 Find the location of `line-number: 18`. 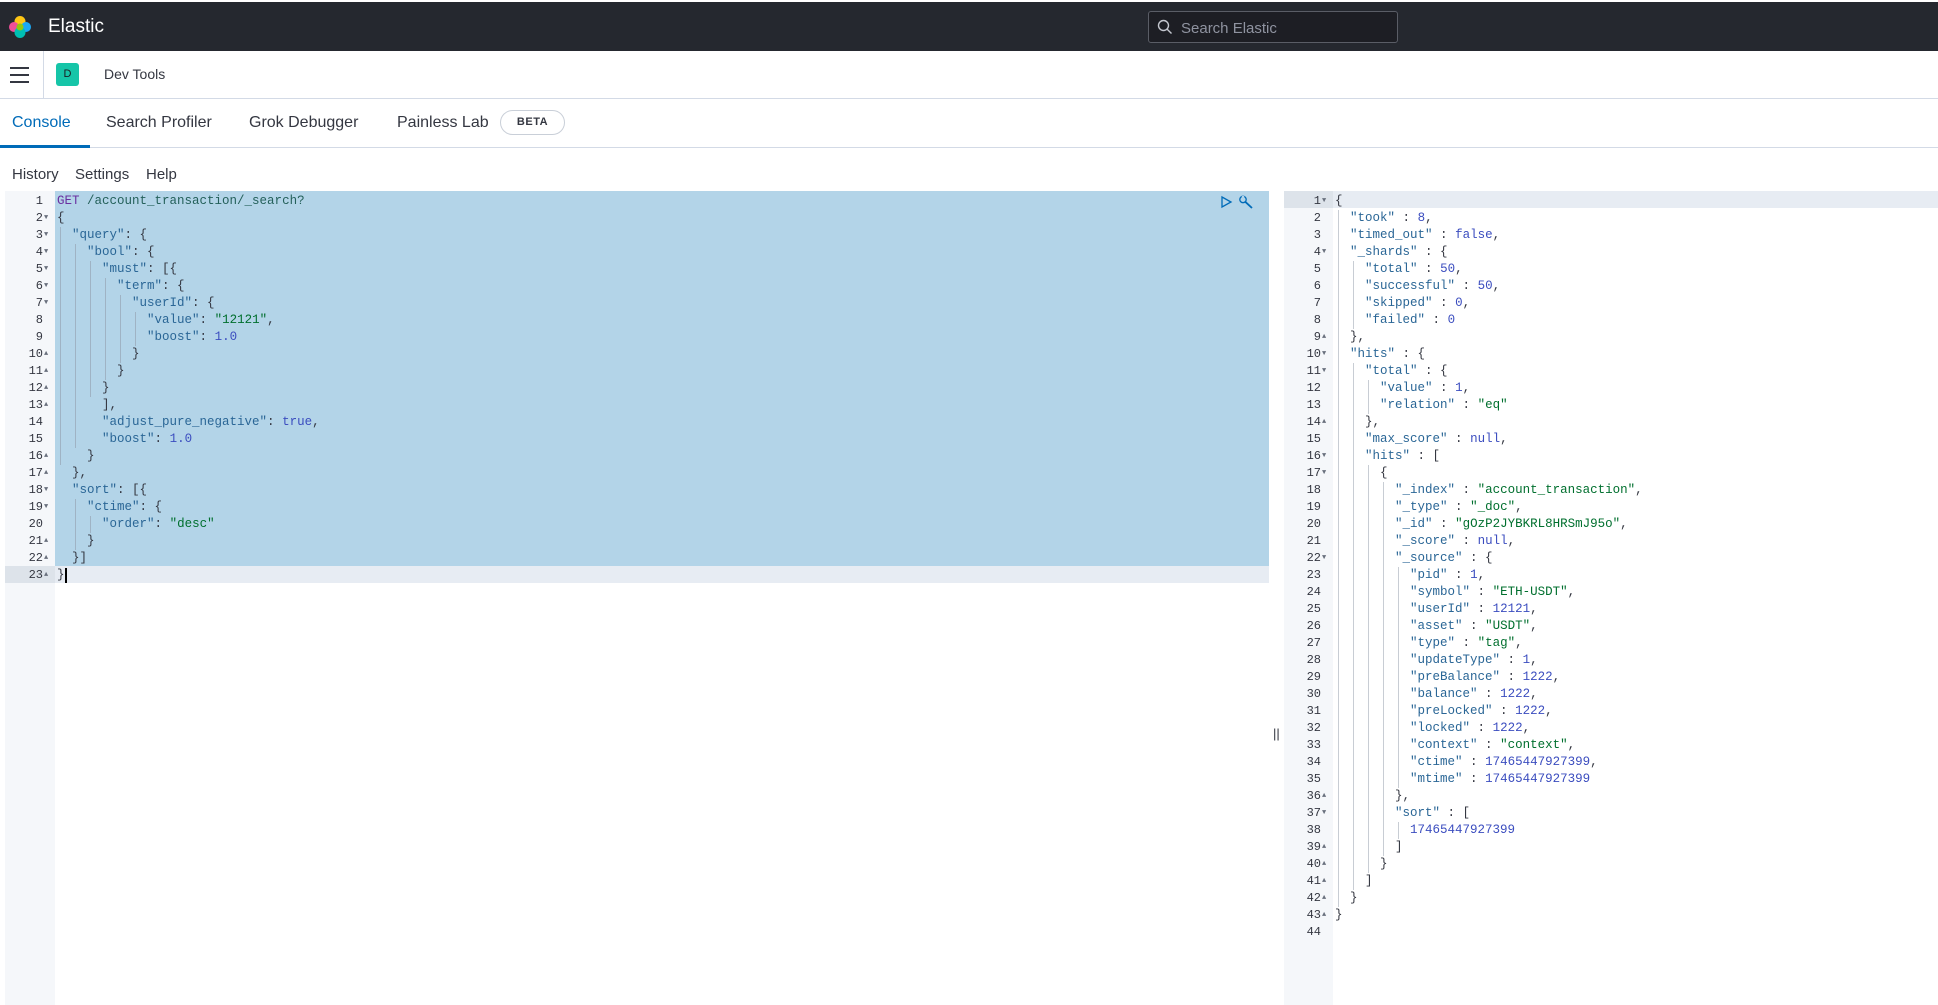

line-number: 18 is located at coordinates (35, 490).